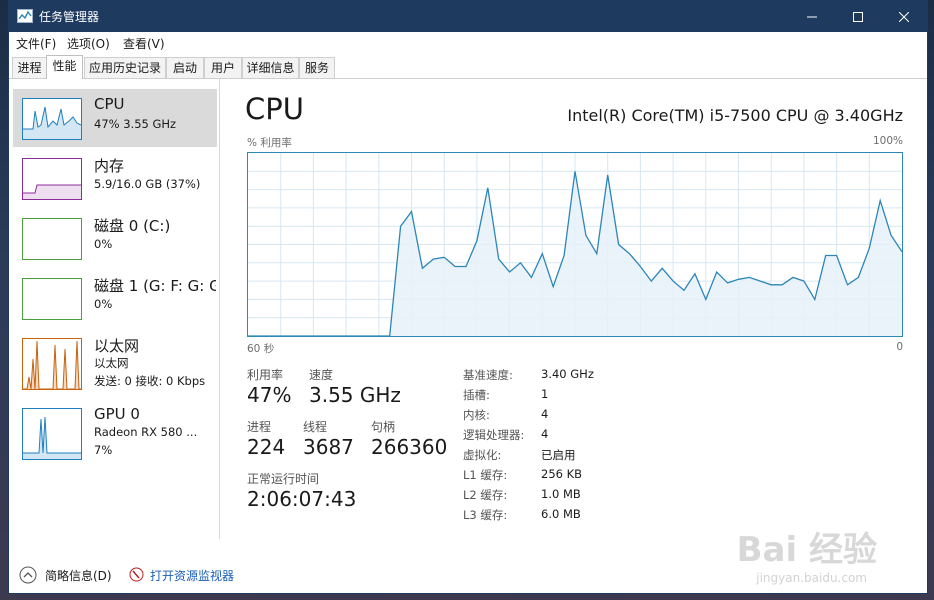 The height and width of the screenshot is (600, 934). Describe the element at coordinates (561, 514) in the screenshot. I see `l3-cache-value: 6.0 MB` at that location.